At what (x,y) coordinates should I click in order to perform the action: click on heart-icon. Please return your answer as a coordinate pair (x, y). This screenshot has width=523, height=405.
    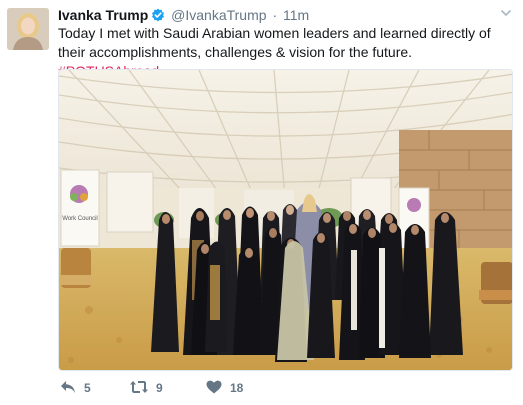
    Looking at the image, I should click on (214, 388).